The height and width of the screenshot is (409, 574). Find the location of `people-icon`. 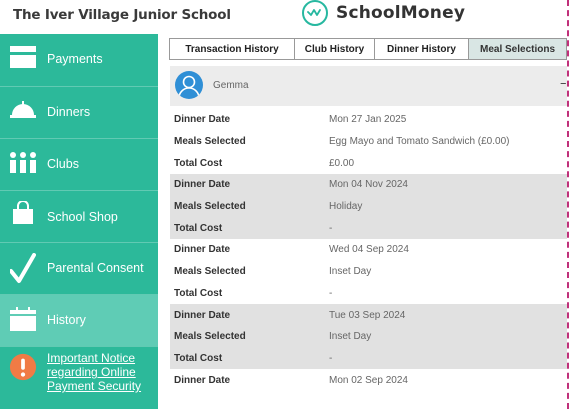

people-icon is located at coordinates (23, 162).